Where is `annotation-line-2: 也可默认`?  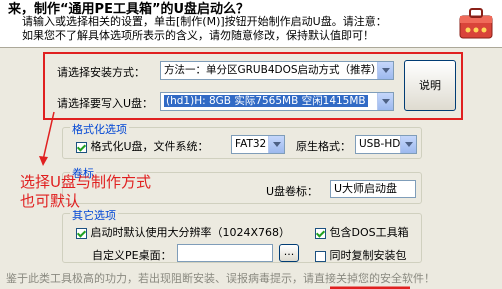 annotation-line-2: 也可默认 is located at coordinates (50, 201).